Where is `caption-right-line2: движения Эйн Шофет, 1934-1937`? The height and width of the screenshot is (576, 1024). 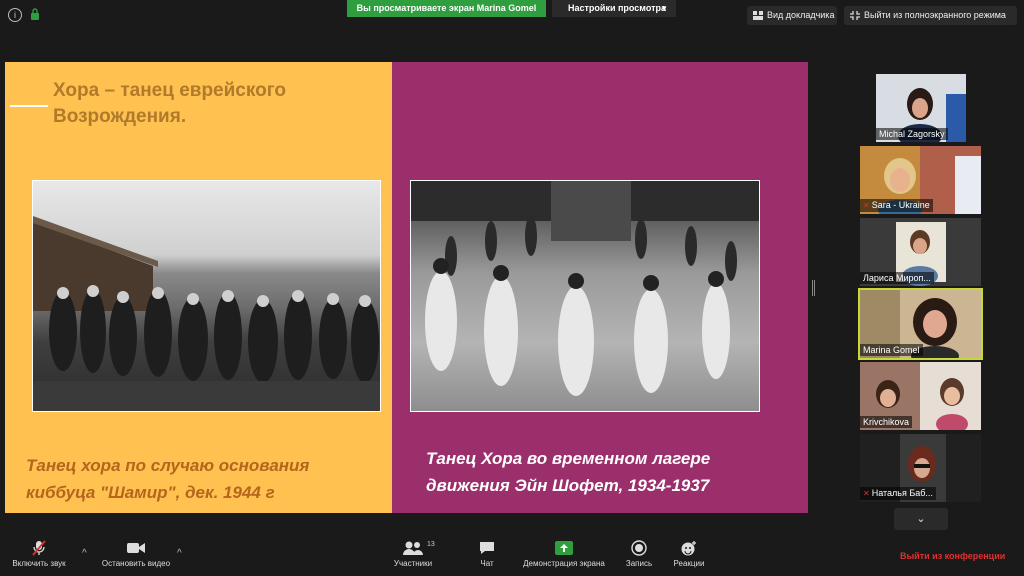 caption-right-line2: движения Эйн Шофет, 1934-1937 is located at coordinates (568, 485).